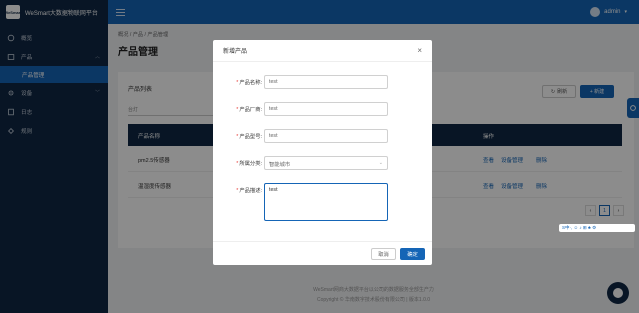 The width and height of the screenshot is (639, 313). Describe the element at coordinates (322, 51) in the screenshot. I see `dialog-header: 新增产品 ×` at that location.